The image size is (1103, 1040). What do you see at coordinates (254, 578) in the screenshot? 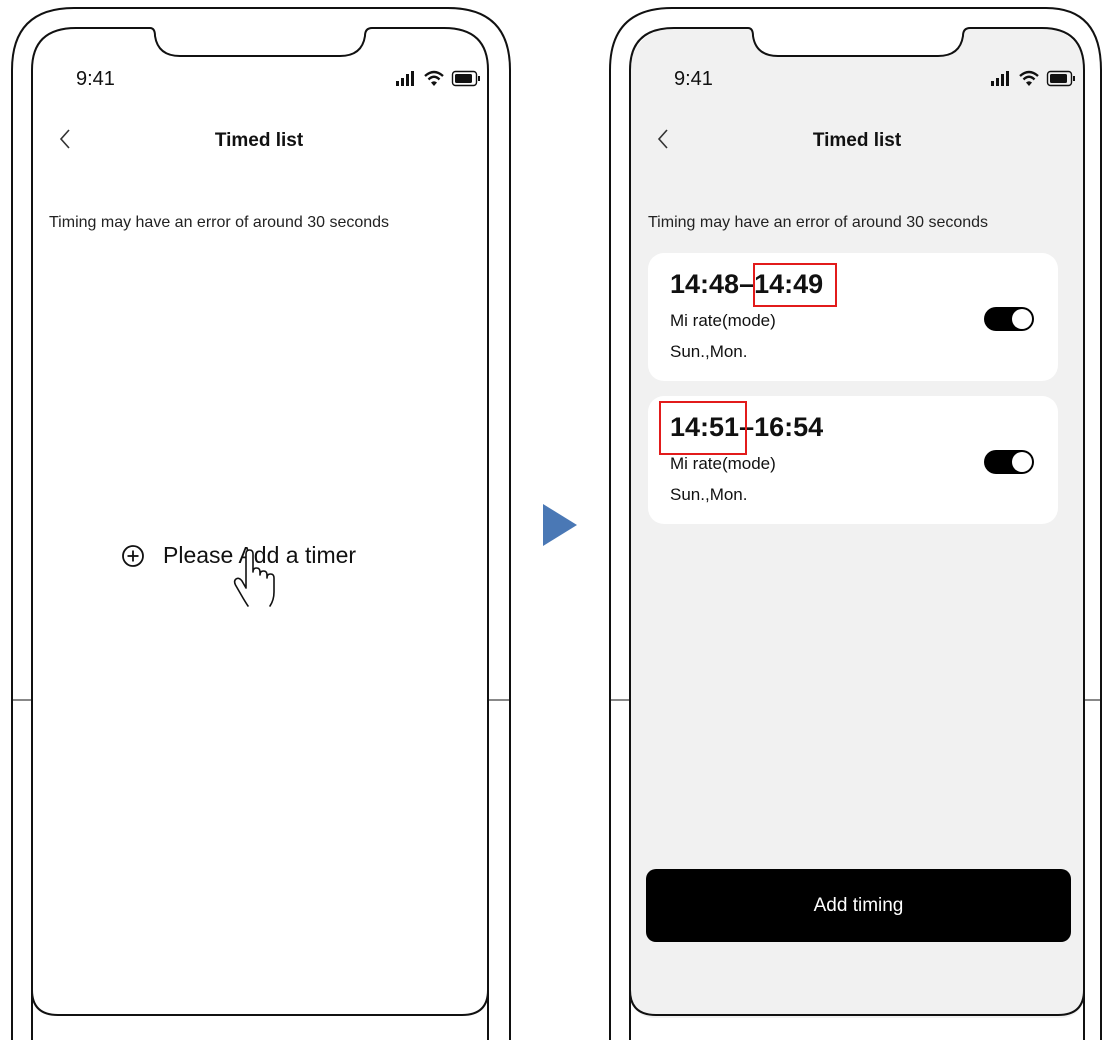
I see `pointer-hand-icon` at bounding box center [254, 578].